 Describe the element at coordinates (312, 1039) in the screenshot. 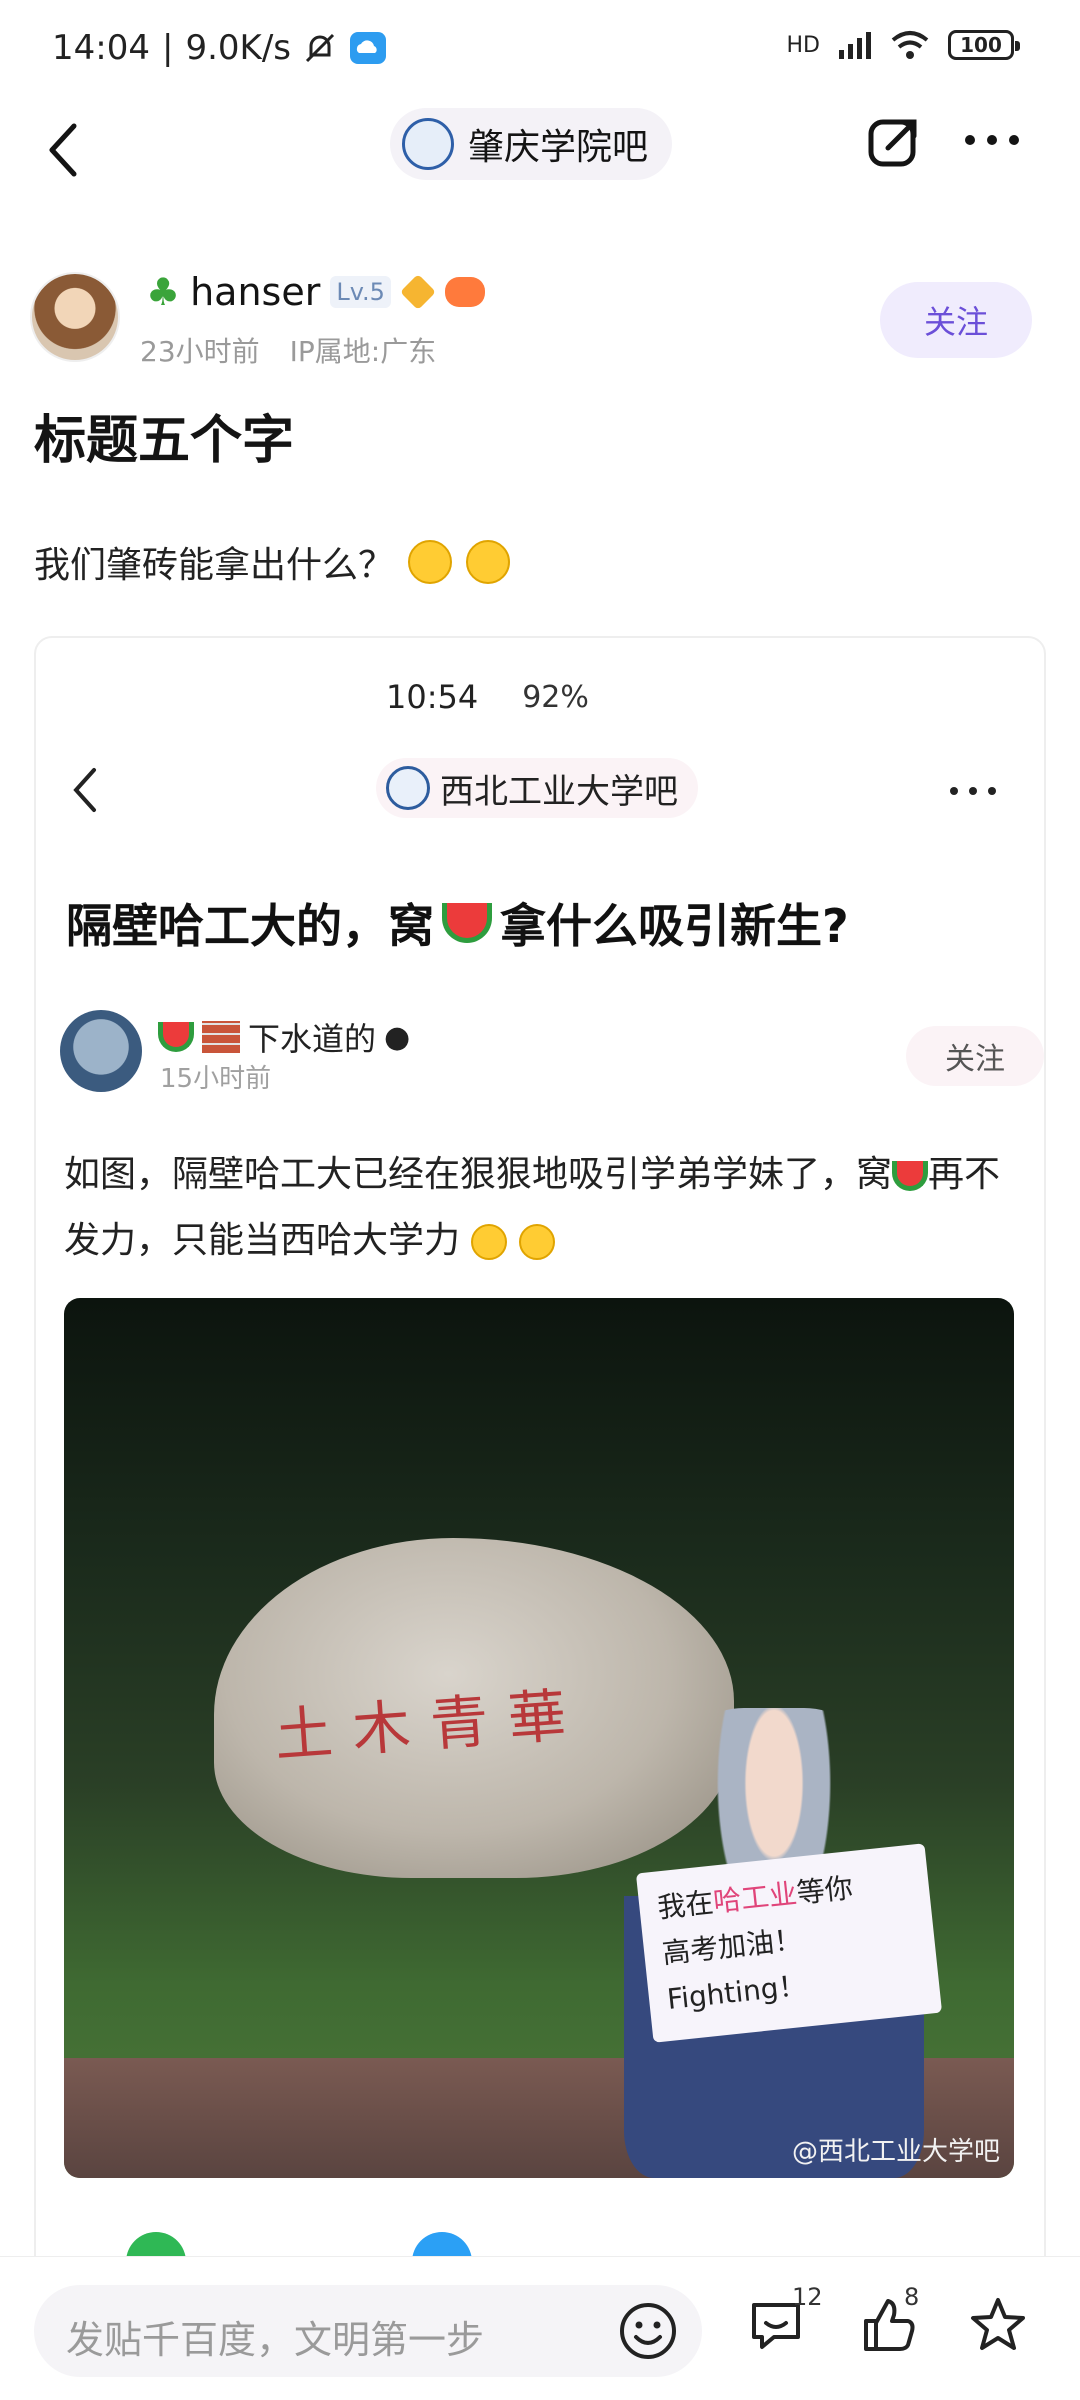

I see `embedded-author-name: 下水道的` at that location.